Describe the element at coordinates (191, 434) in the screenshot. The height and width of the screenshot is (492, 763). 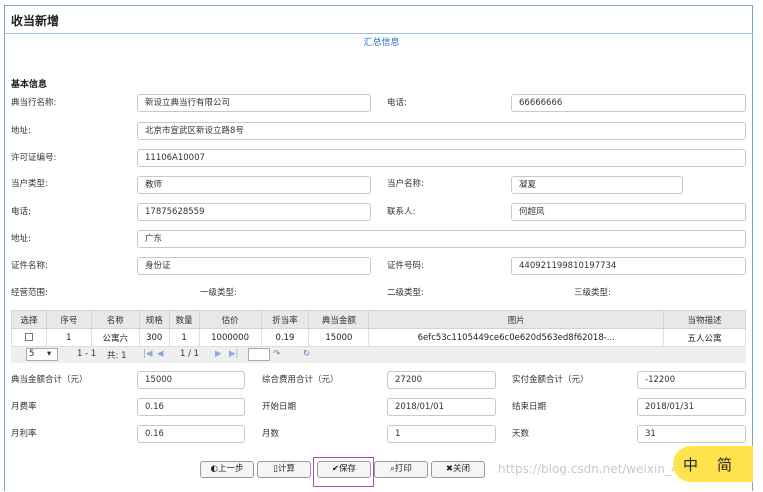
I see `monthly-rate-input: 0.16` at that location.